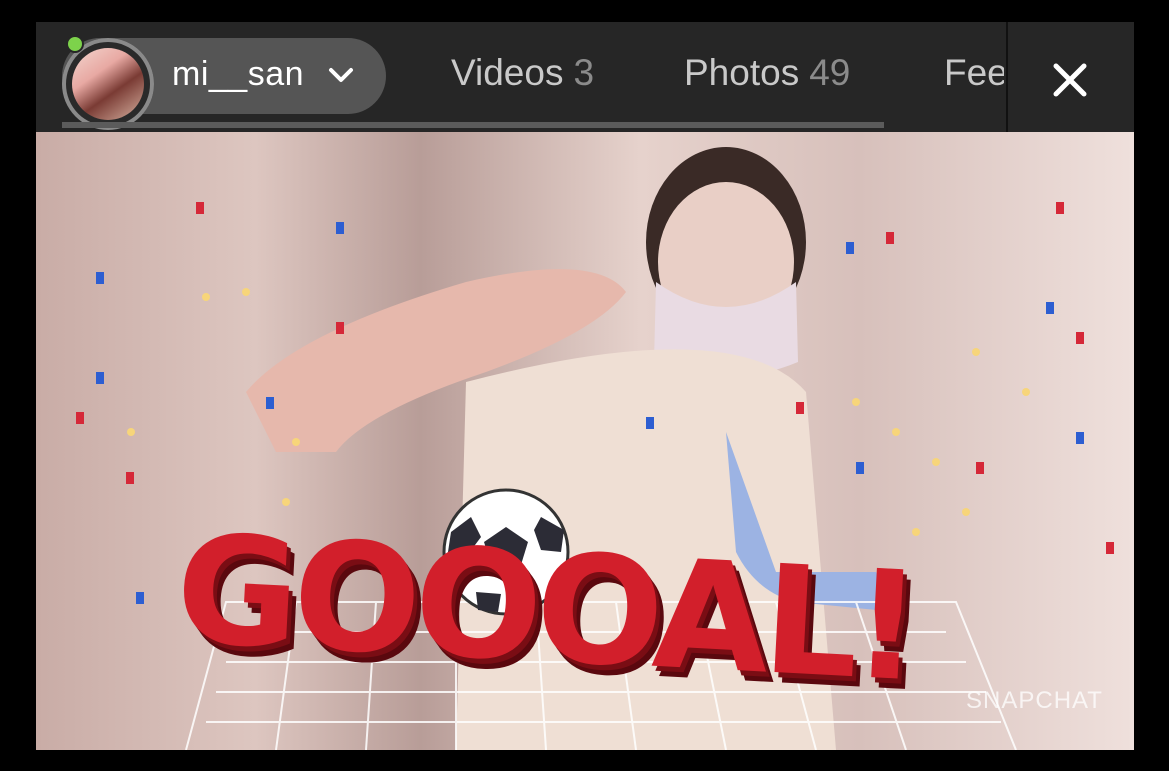  Describe the element at coordinates (584, 72) in the screenshot. I see `tab-videos-count: 3` at that location.